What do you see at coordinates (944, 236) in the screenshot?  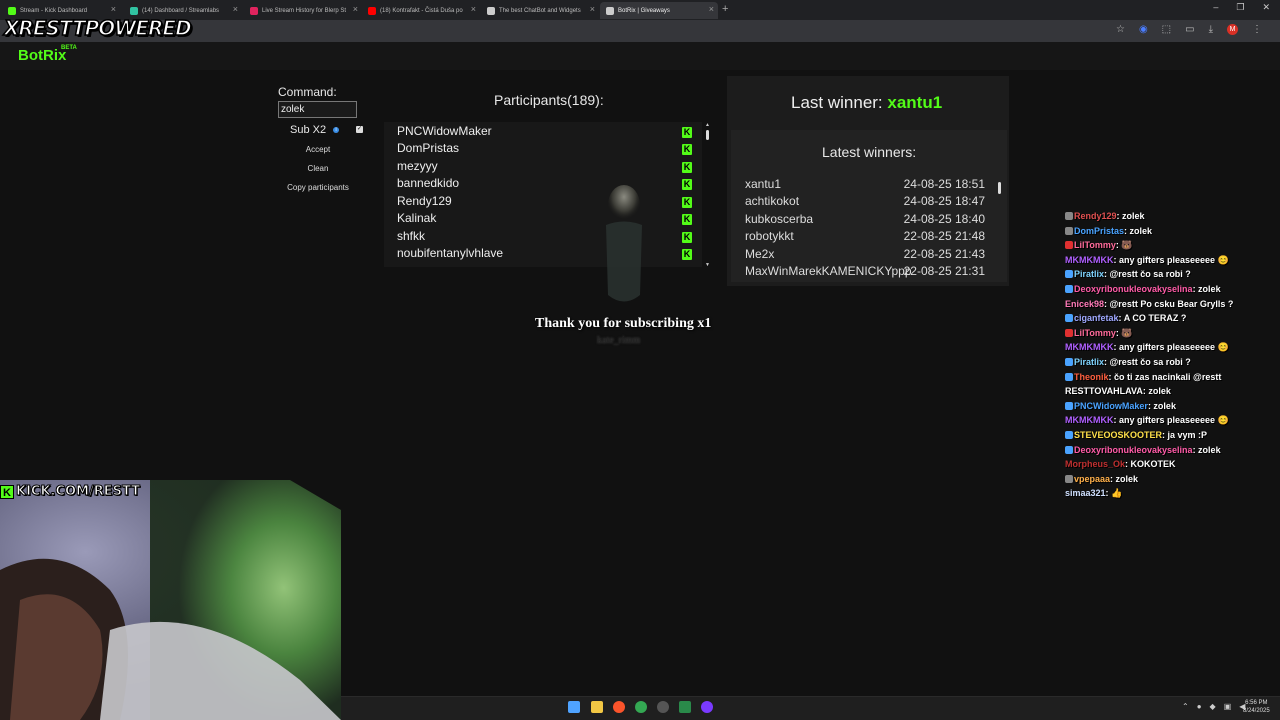 I see `winner-date: 22-08-25 21:48` at bounding box center [944, 236].